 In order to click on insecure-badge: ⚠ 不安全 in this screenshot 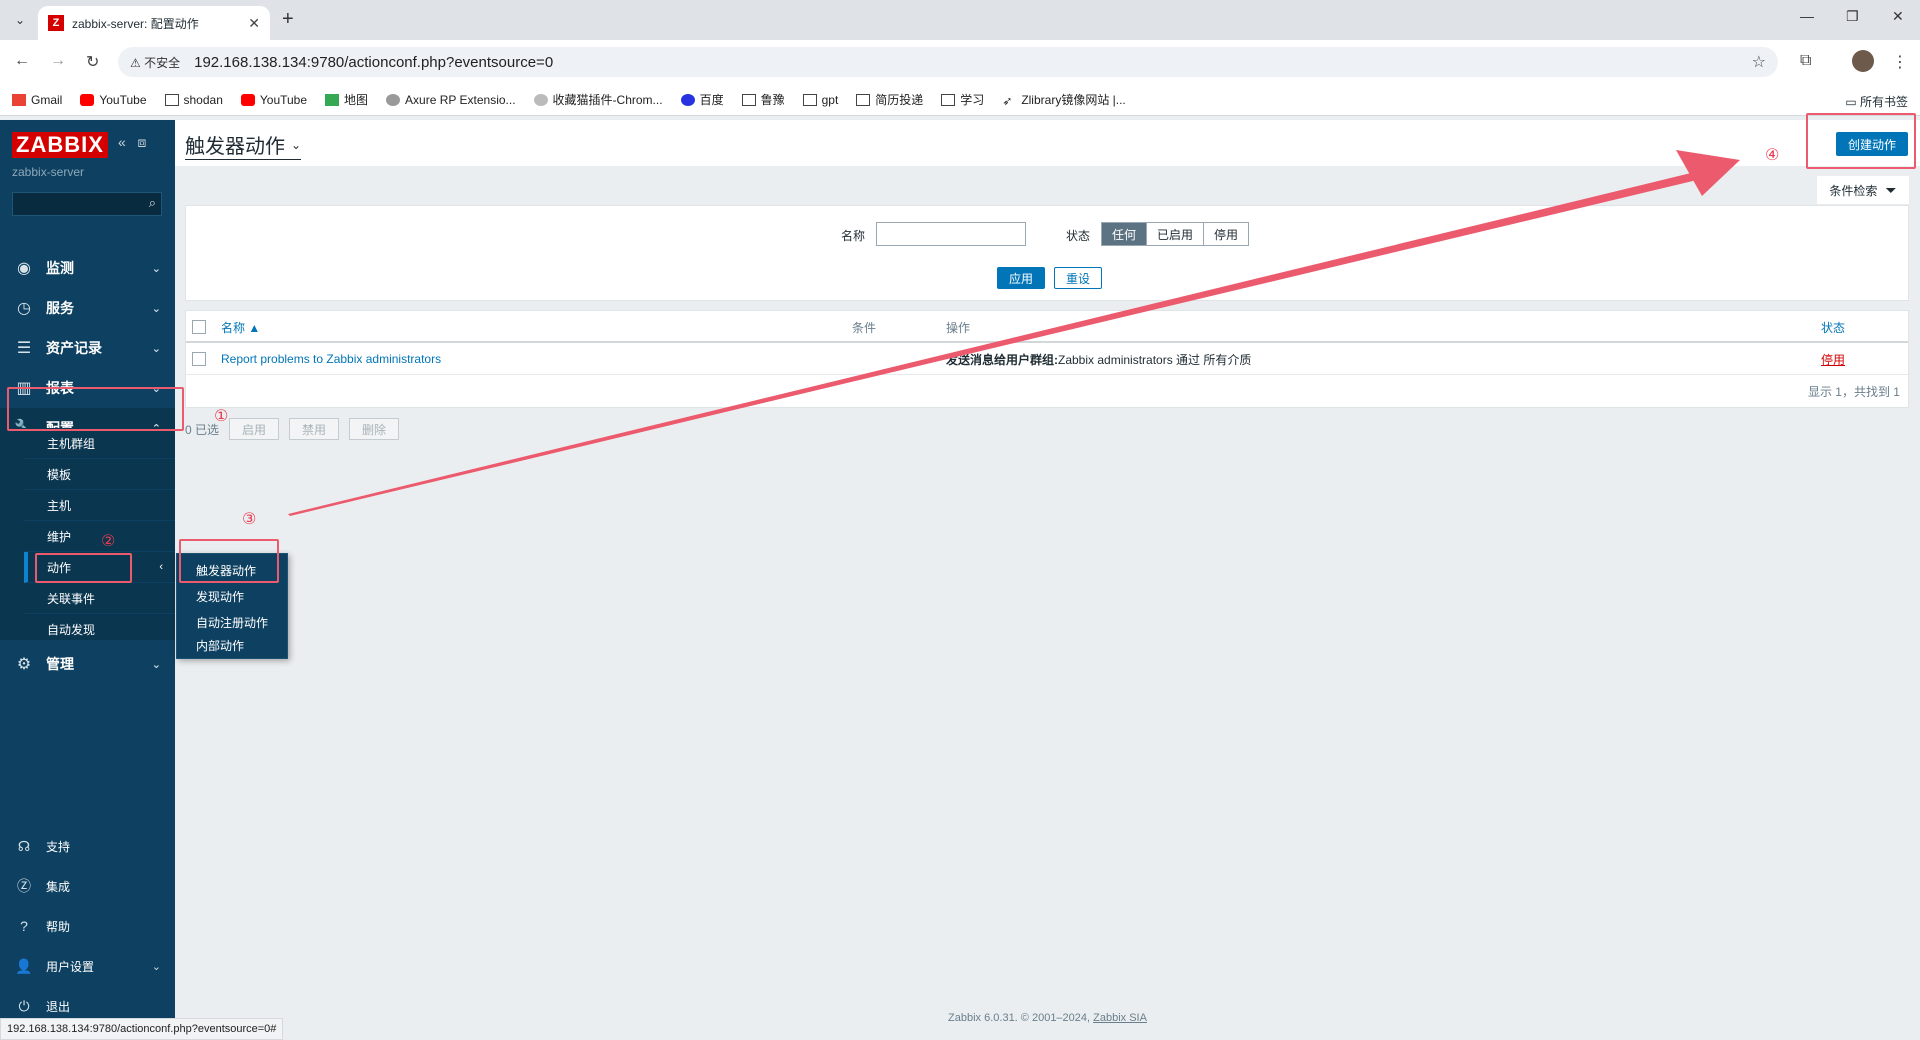, I will do `click(155, 62)`.